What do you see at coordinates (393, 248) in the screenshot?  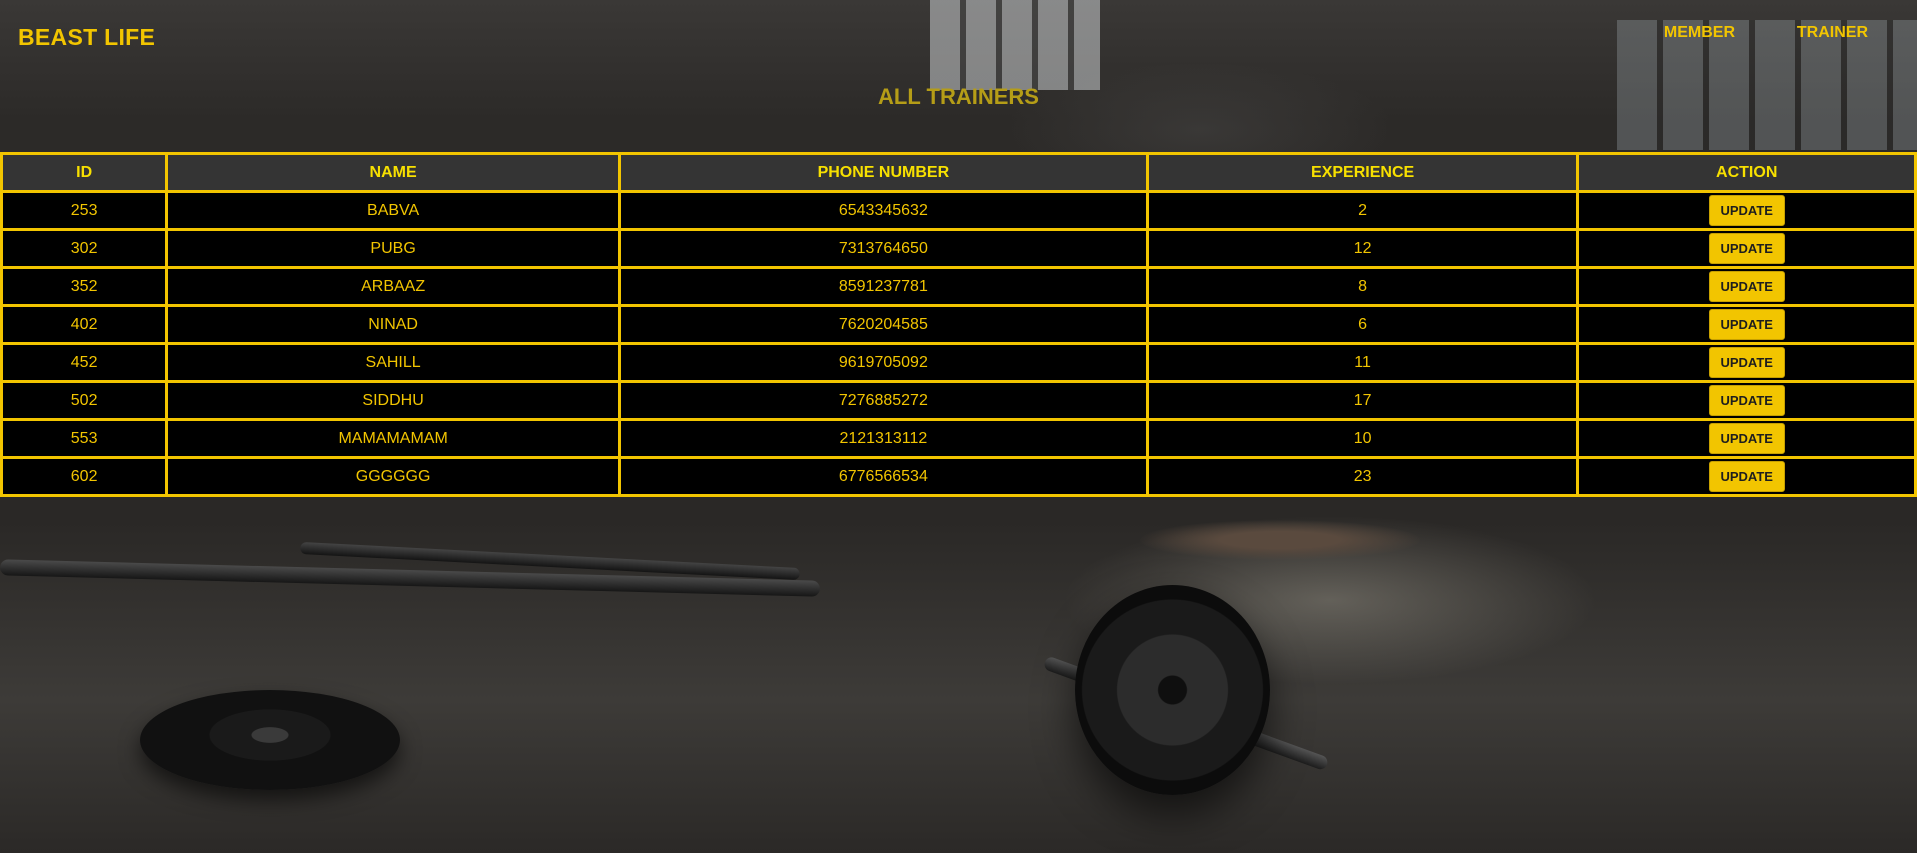 I see `trainer-name: PUBG` at bounding box center [393, 248].